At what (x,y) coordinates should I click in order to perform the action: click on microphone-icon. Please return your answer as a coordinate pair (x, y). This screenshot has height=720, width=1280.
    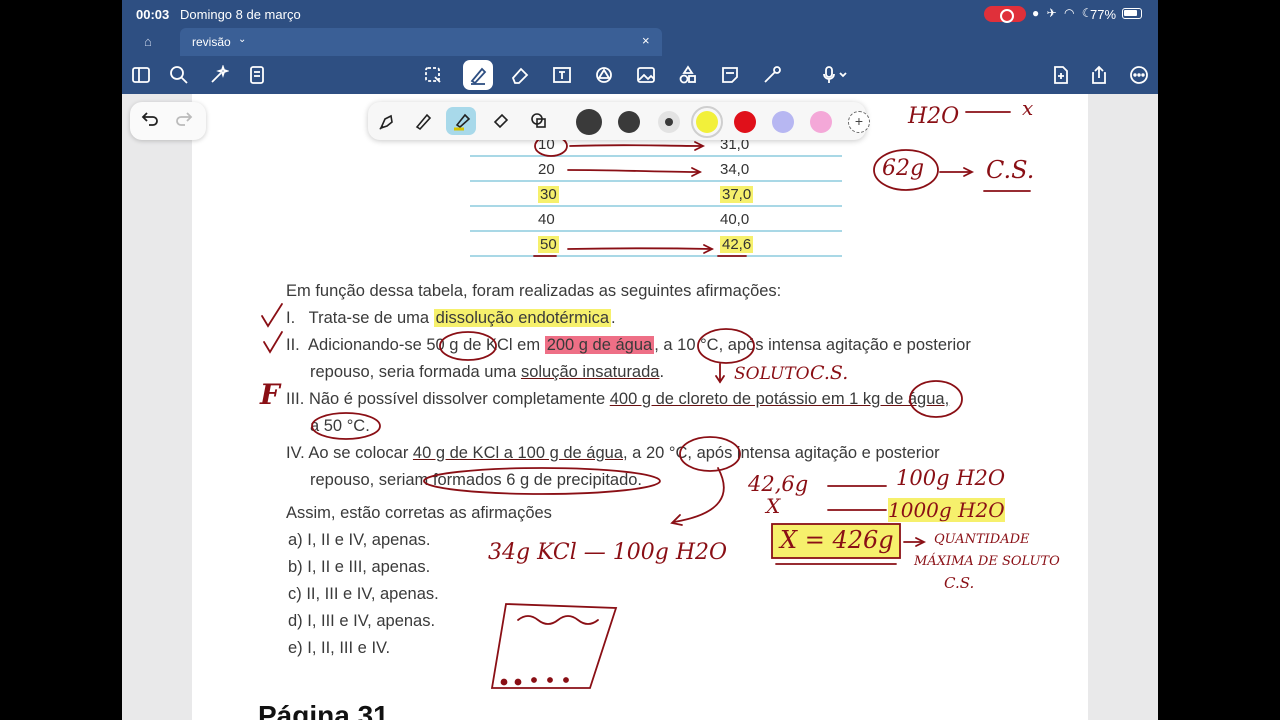
    Looking at the image, I should click on (835, 75).